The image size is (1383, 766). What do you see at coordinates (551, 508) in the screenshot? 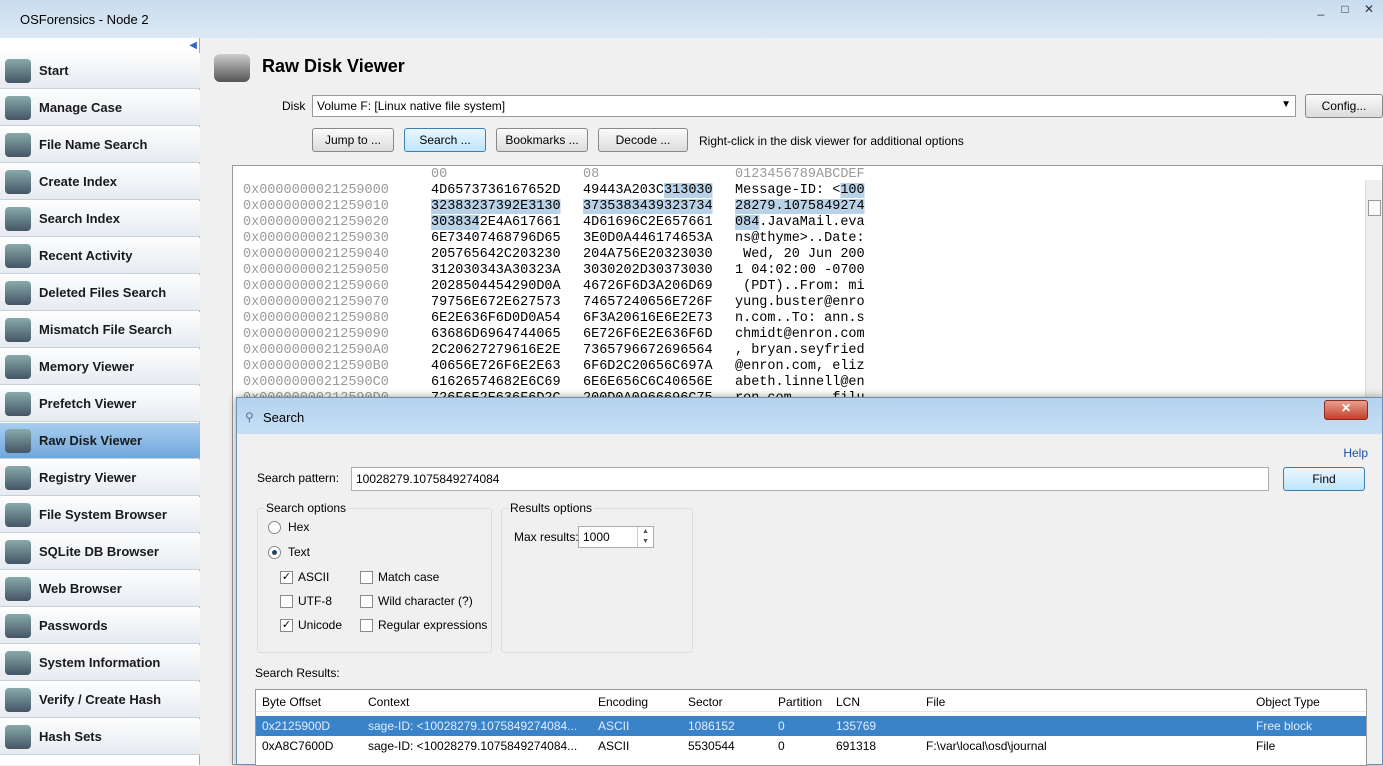
I see `results-options-label: Results options` at bounding box center [551, 508].